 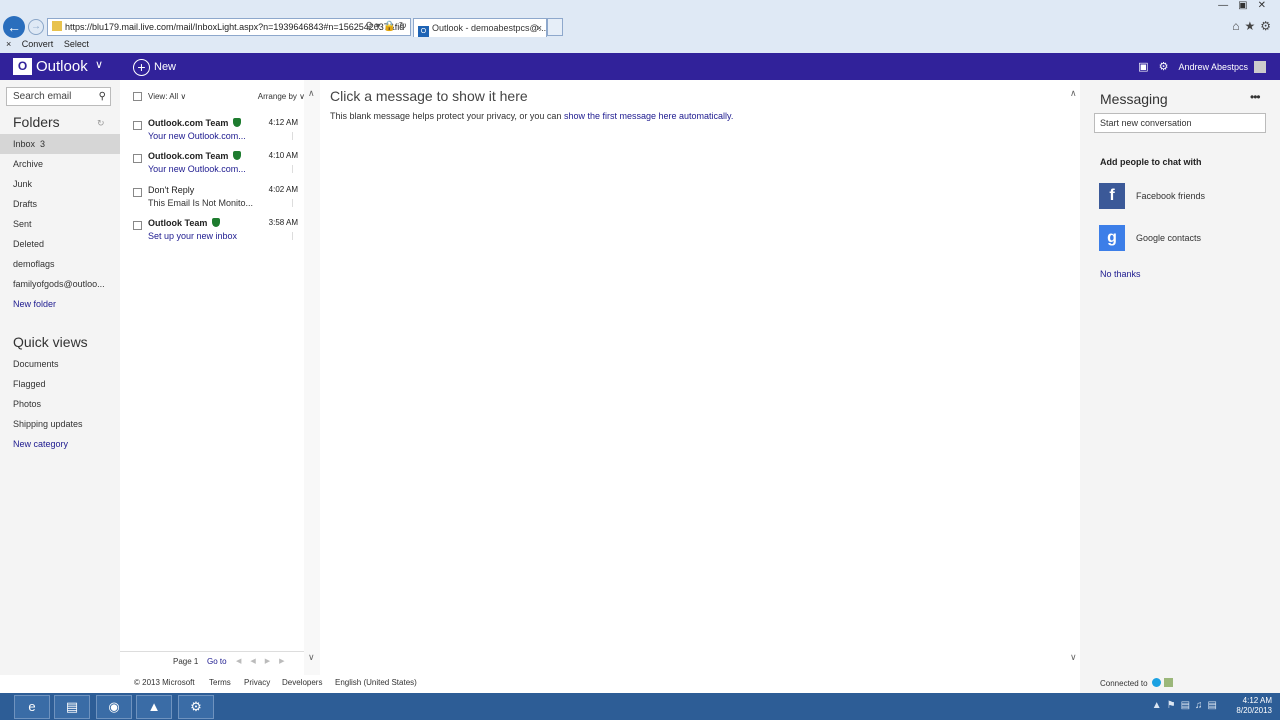 I want to click on window-controls: —▣✕, so click(x=1247, y=5).